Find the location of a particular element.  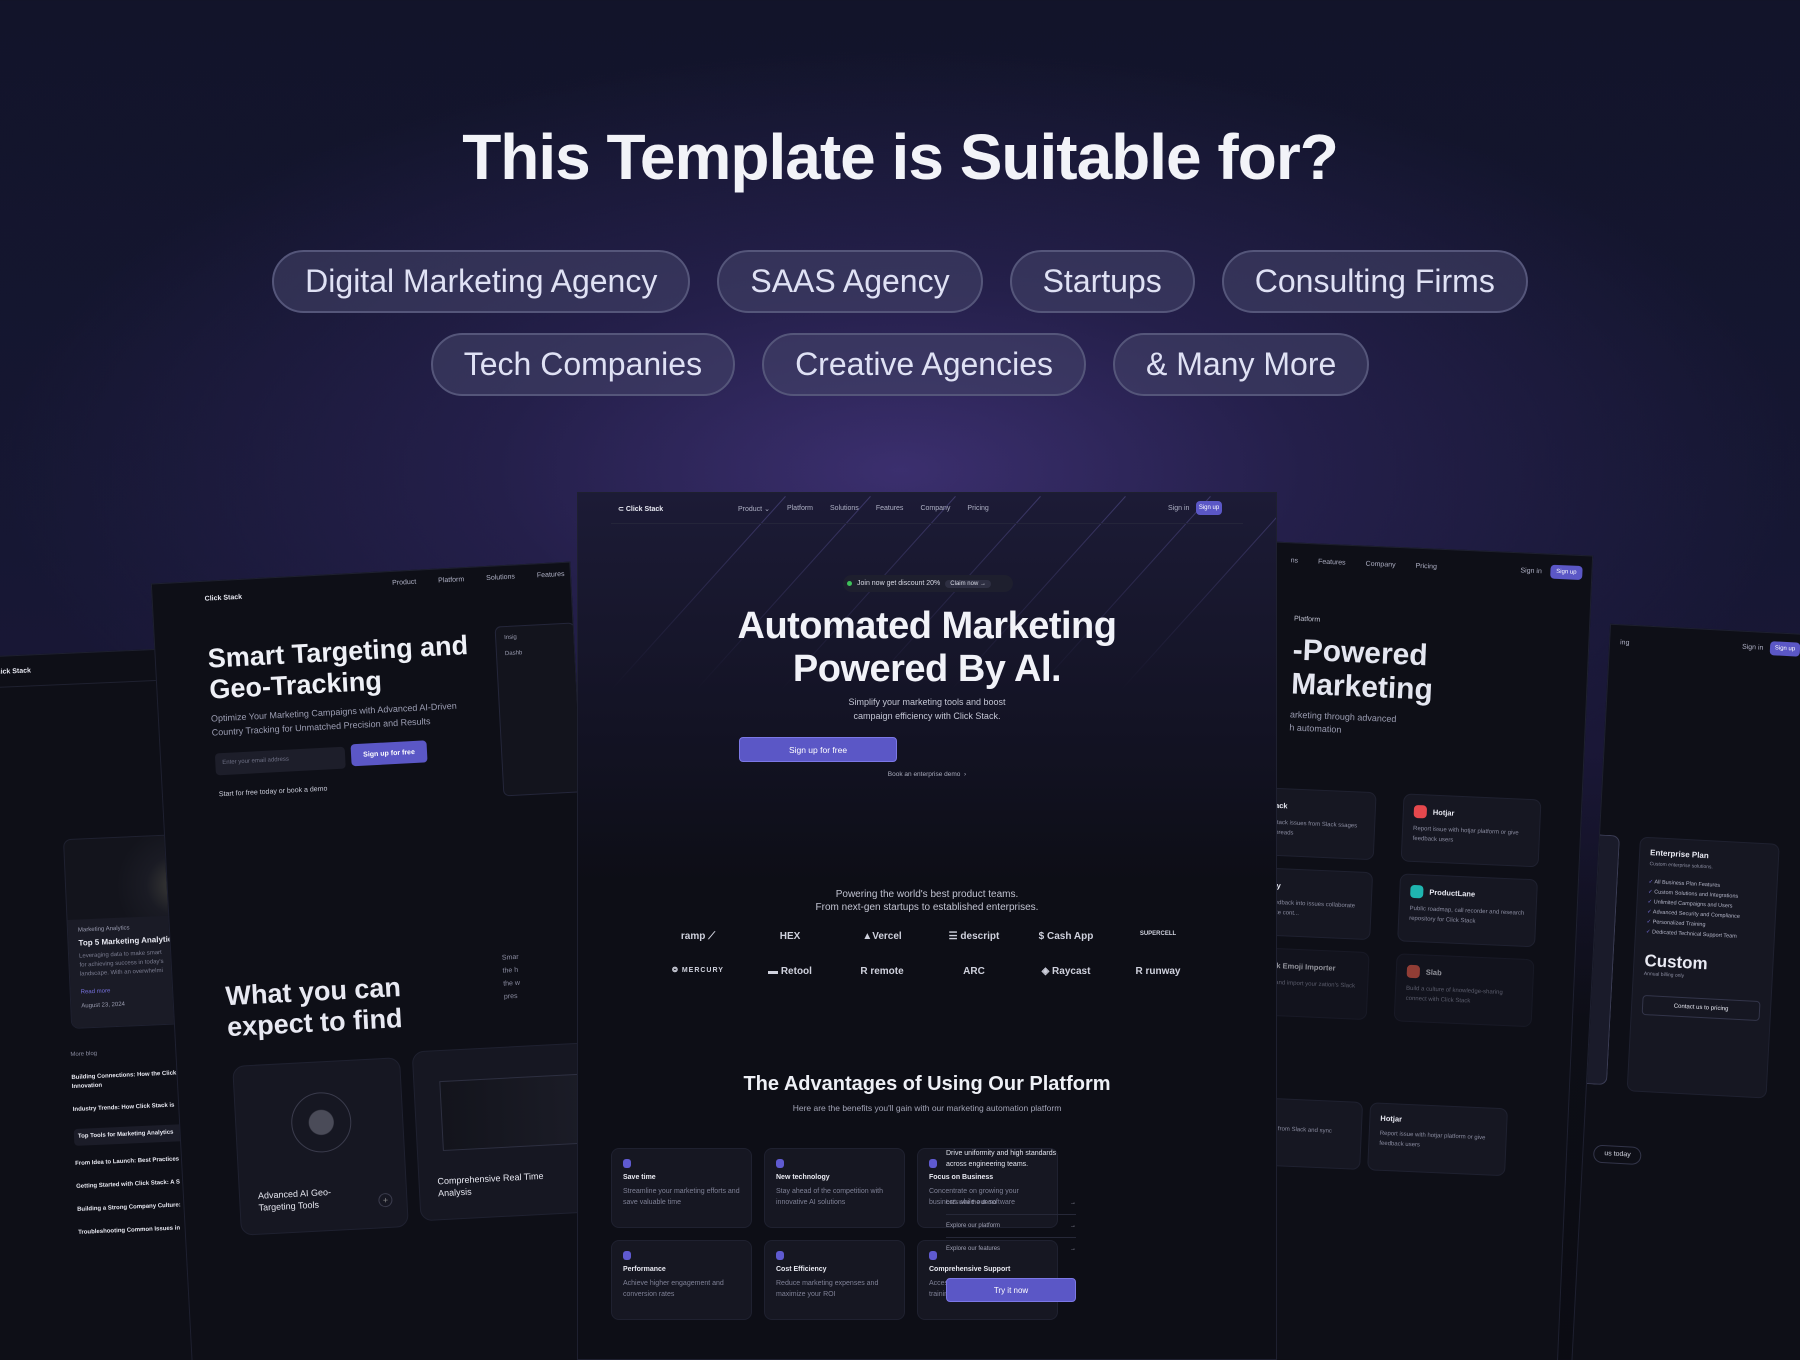

signup-free-button: Sign up for free is located at coordinates (818, 749).